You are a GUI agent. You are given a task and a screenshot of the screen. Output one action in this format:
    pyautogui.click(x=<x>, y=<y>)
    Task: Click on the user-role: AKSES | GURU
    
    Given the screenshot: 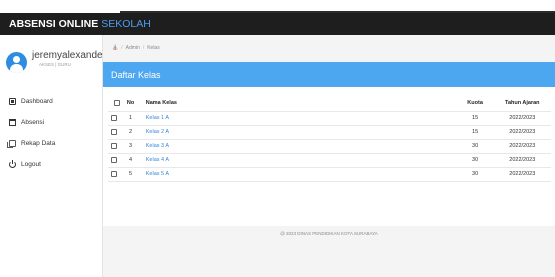 What is the action you would take?
    pyautogui.click(x=55, y=64)
    